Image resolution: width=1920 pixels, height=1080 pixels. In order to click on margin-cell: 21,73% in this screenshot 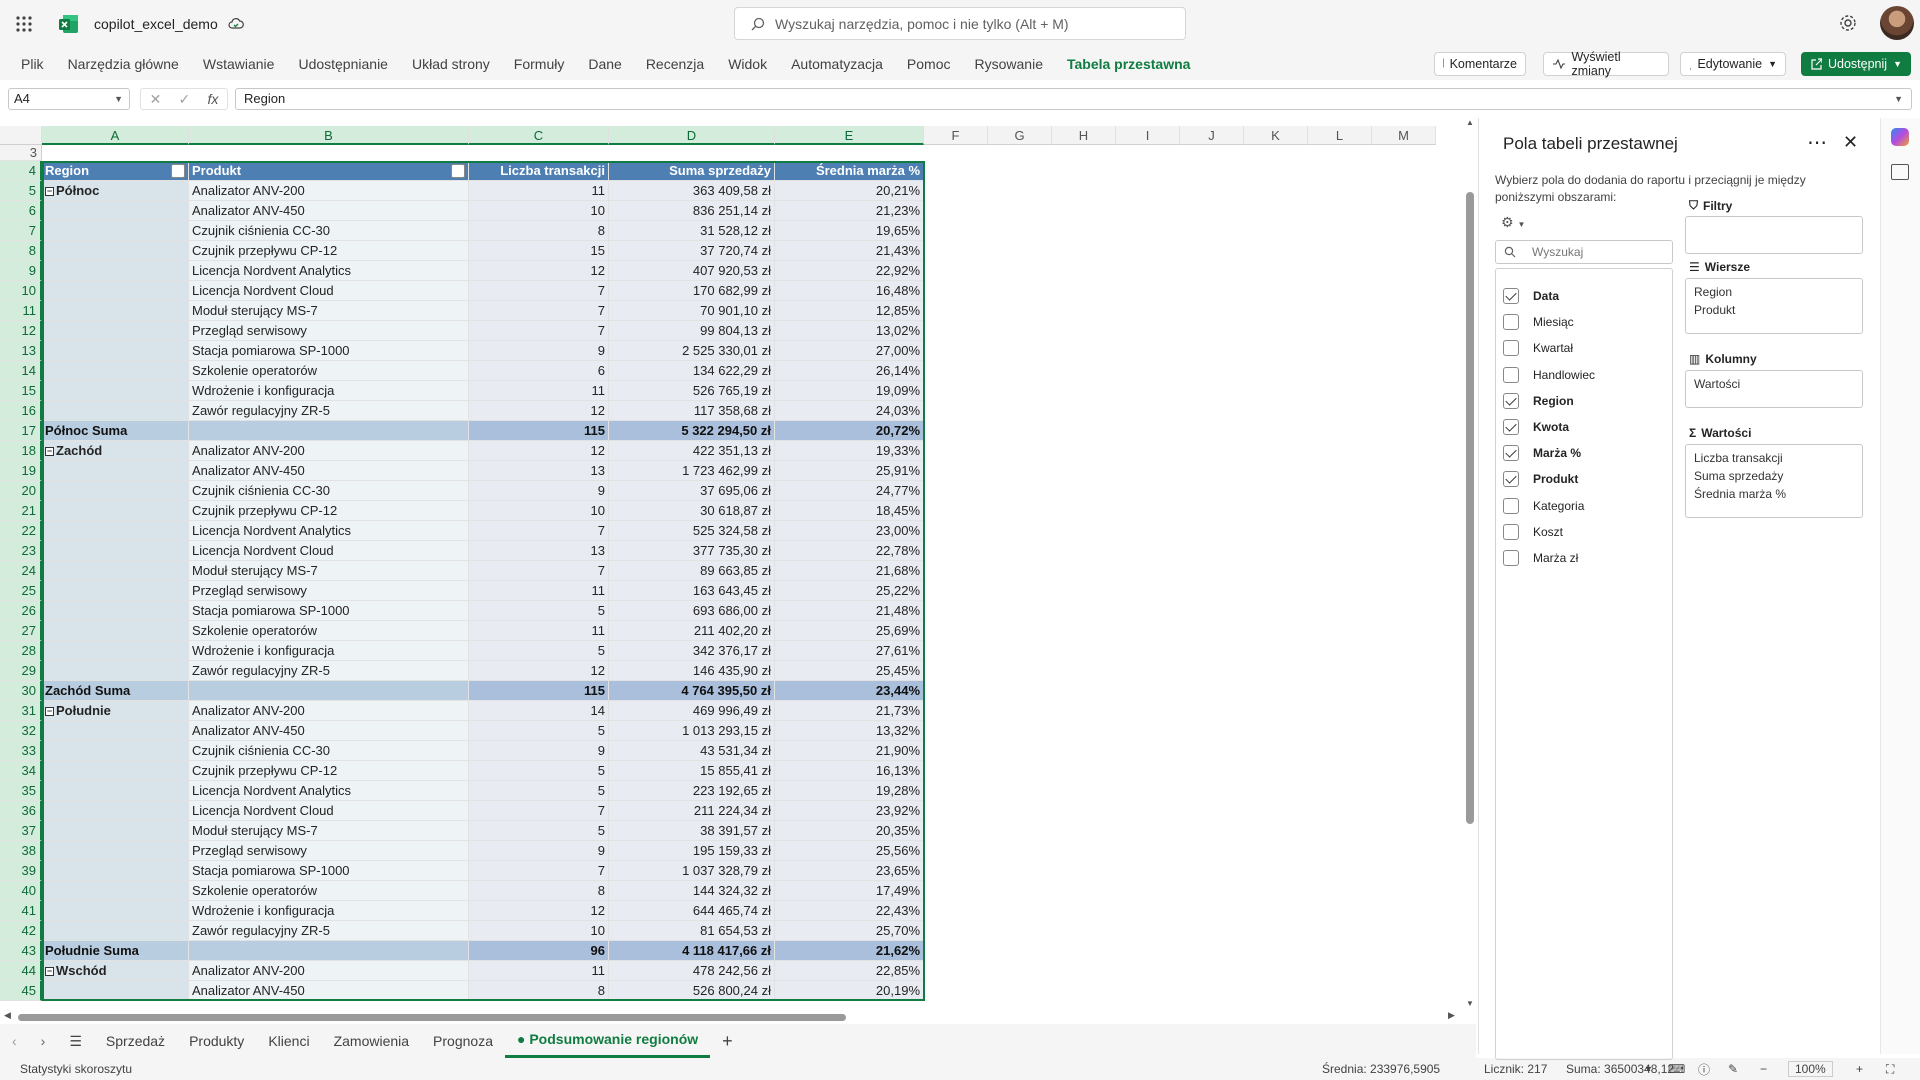, I will do `click(849, 711)`.